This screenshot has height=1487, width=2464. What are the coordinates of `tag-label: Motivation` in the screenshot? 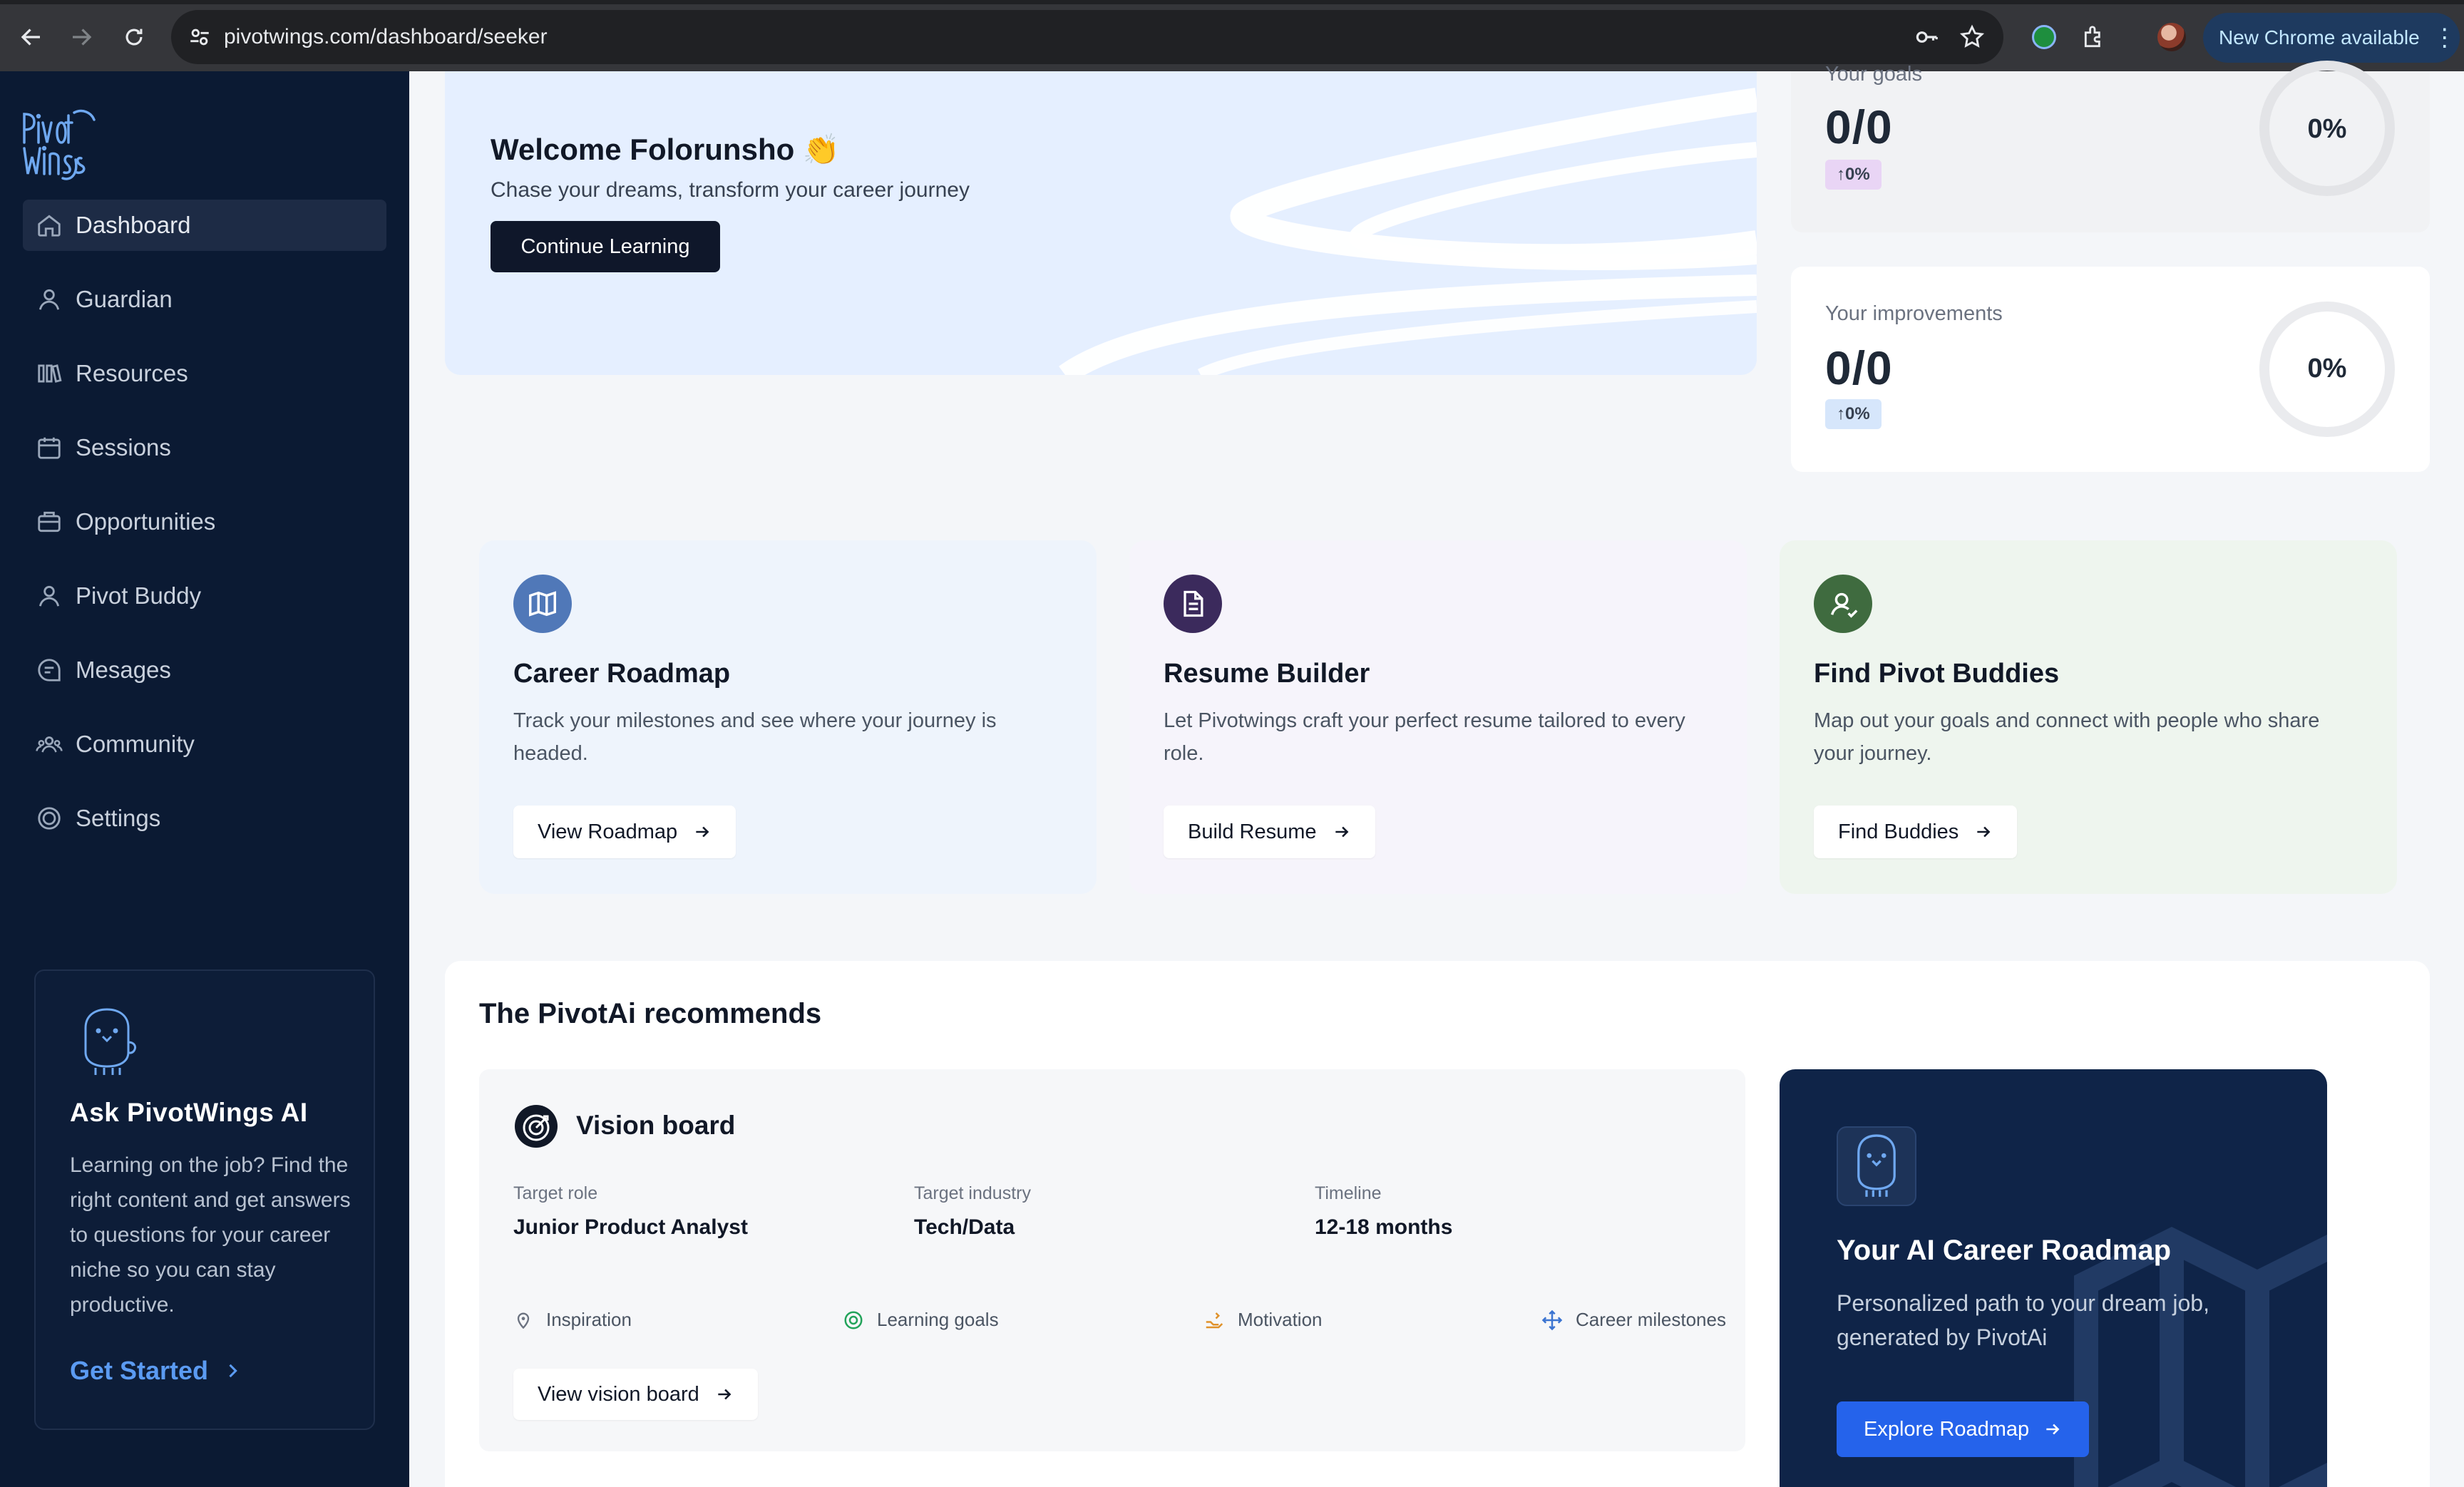 It's located at (1280, 1319).